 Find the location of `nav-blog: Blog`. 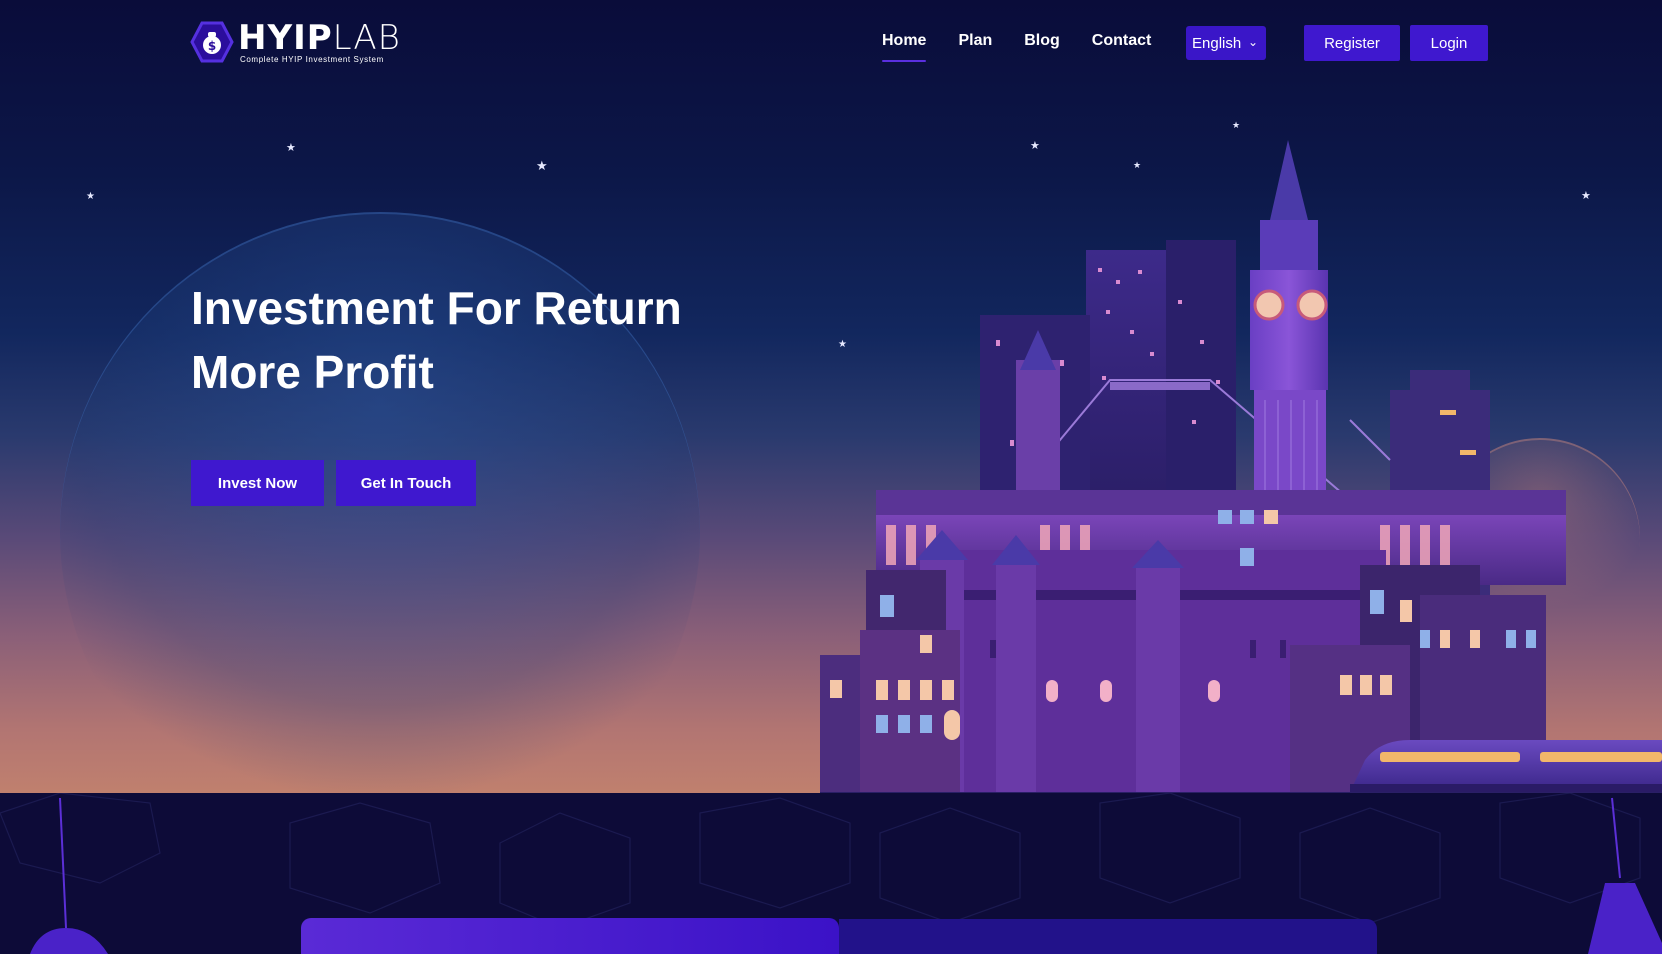

nav-blog: Blog is located at coordinates (1042, 47).